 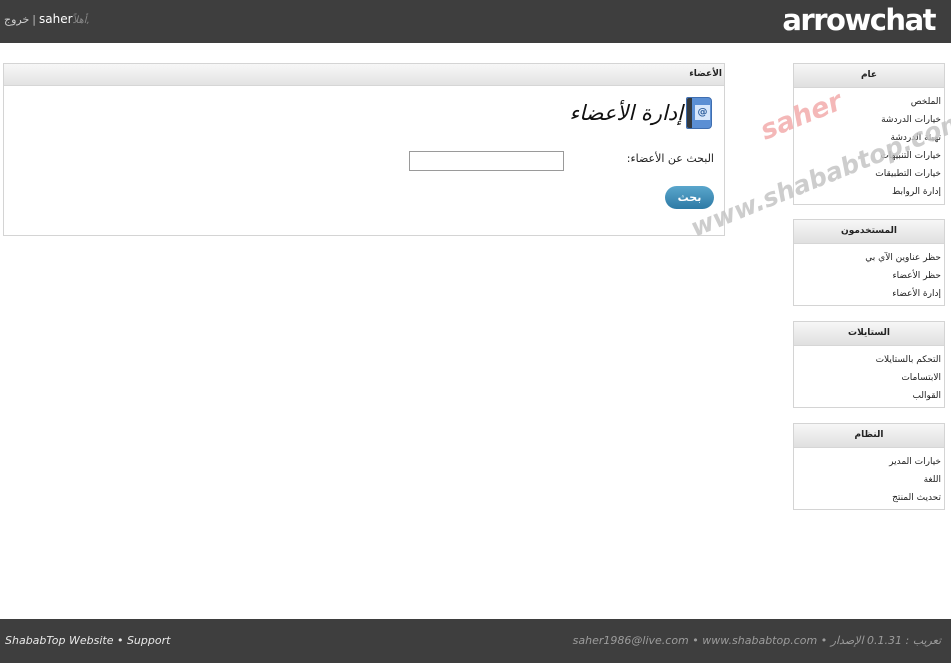 I want to click on sidebar-item-ban-ip: حظر عناوين الآي بي, so click(x=867, y=258).